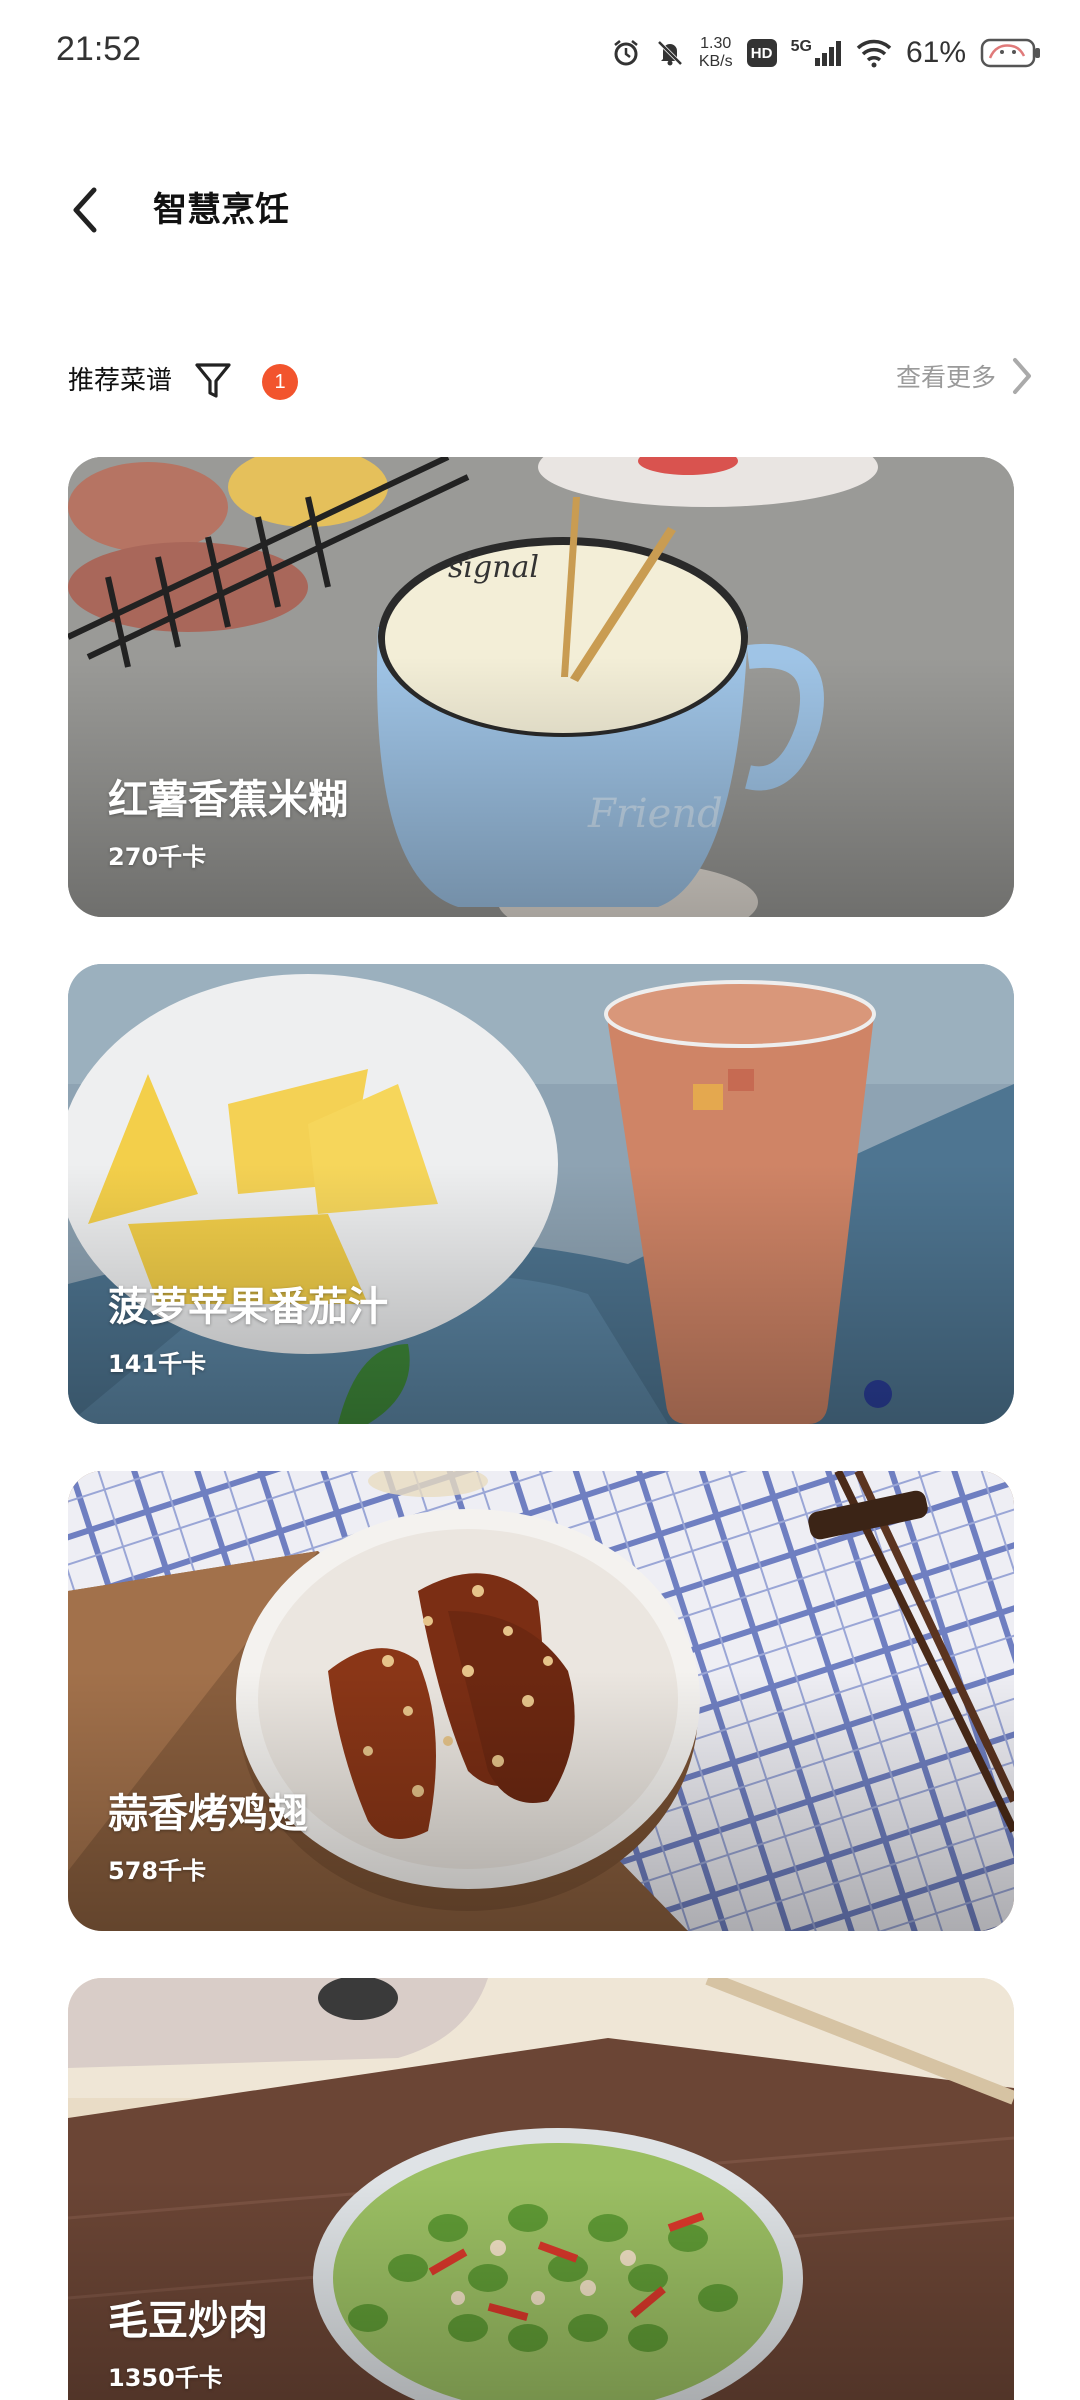 The width and height of the screenshot is (1080, 2400). What do you see at coordinates (945, 377) in the screenshot?
I see `see-more-label: 查看更多` at bounding box center [945, 377].